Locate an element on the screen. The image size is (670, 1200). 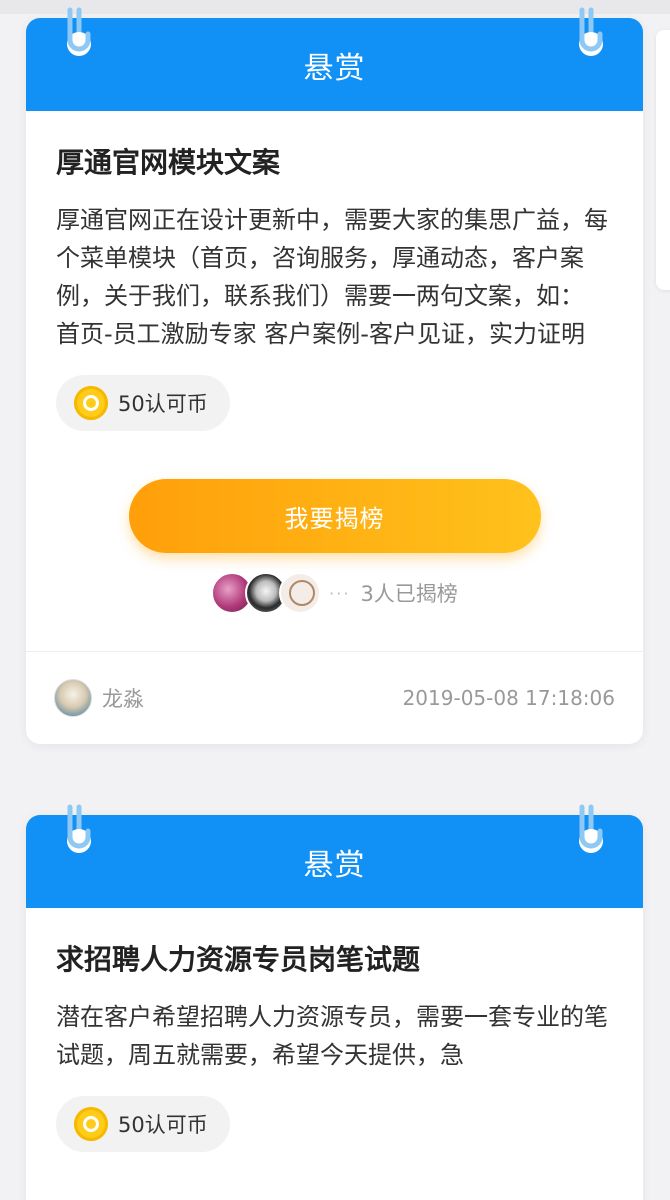
more-dots-icon: ··· is located at coordinates (340, 593).